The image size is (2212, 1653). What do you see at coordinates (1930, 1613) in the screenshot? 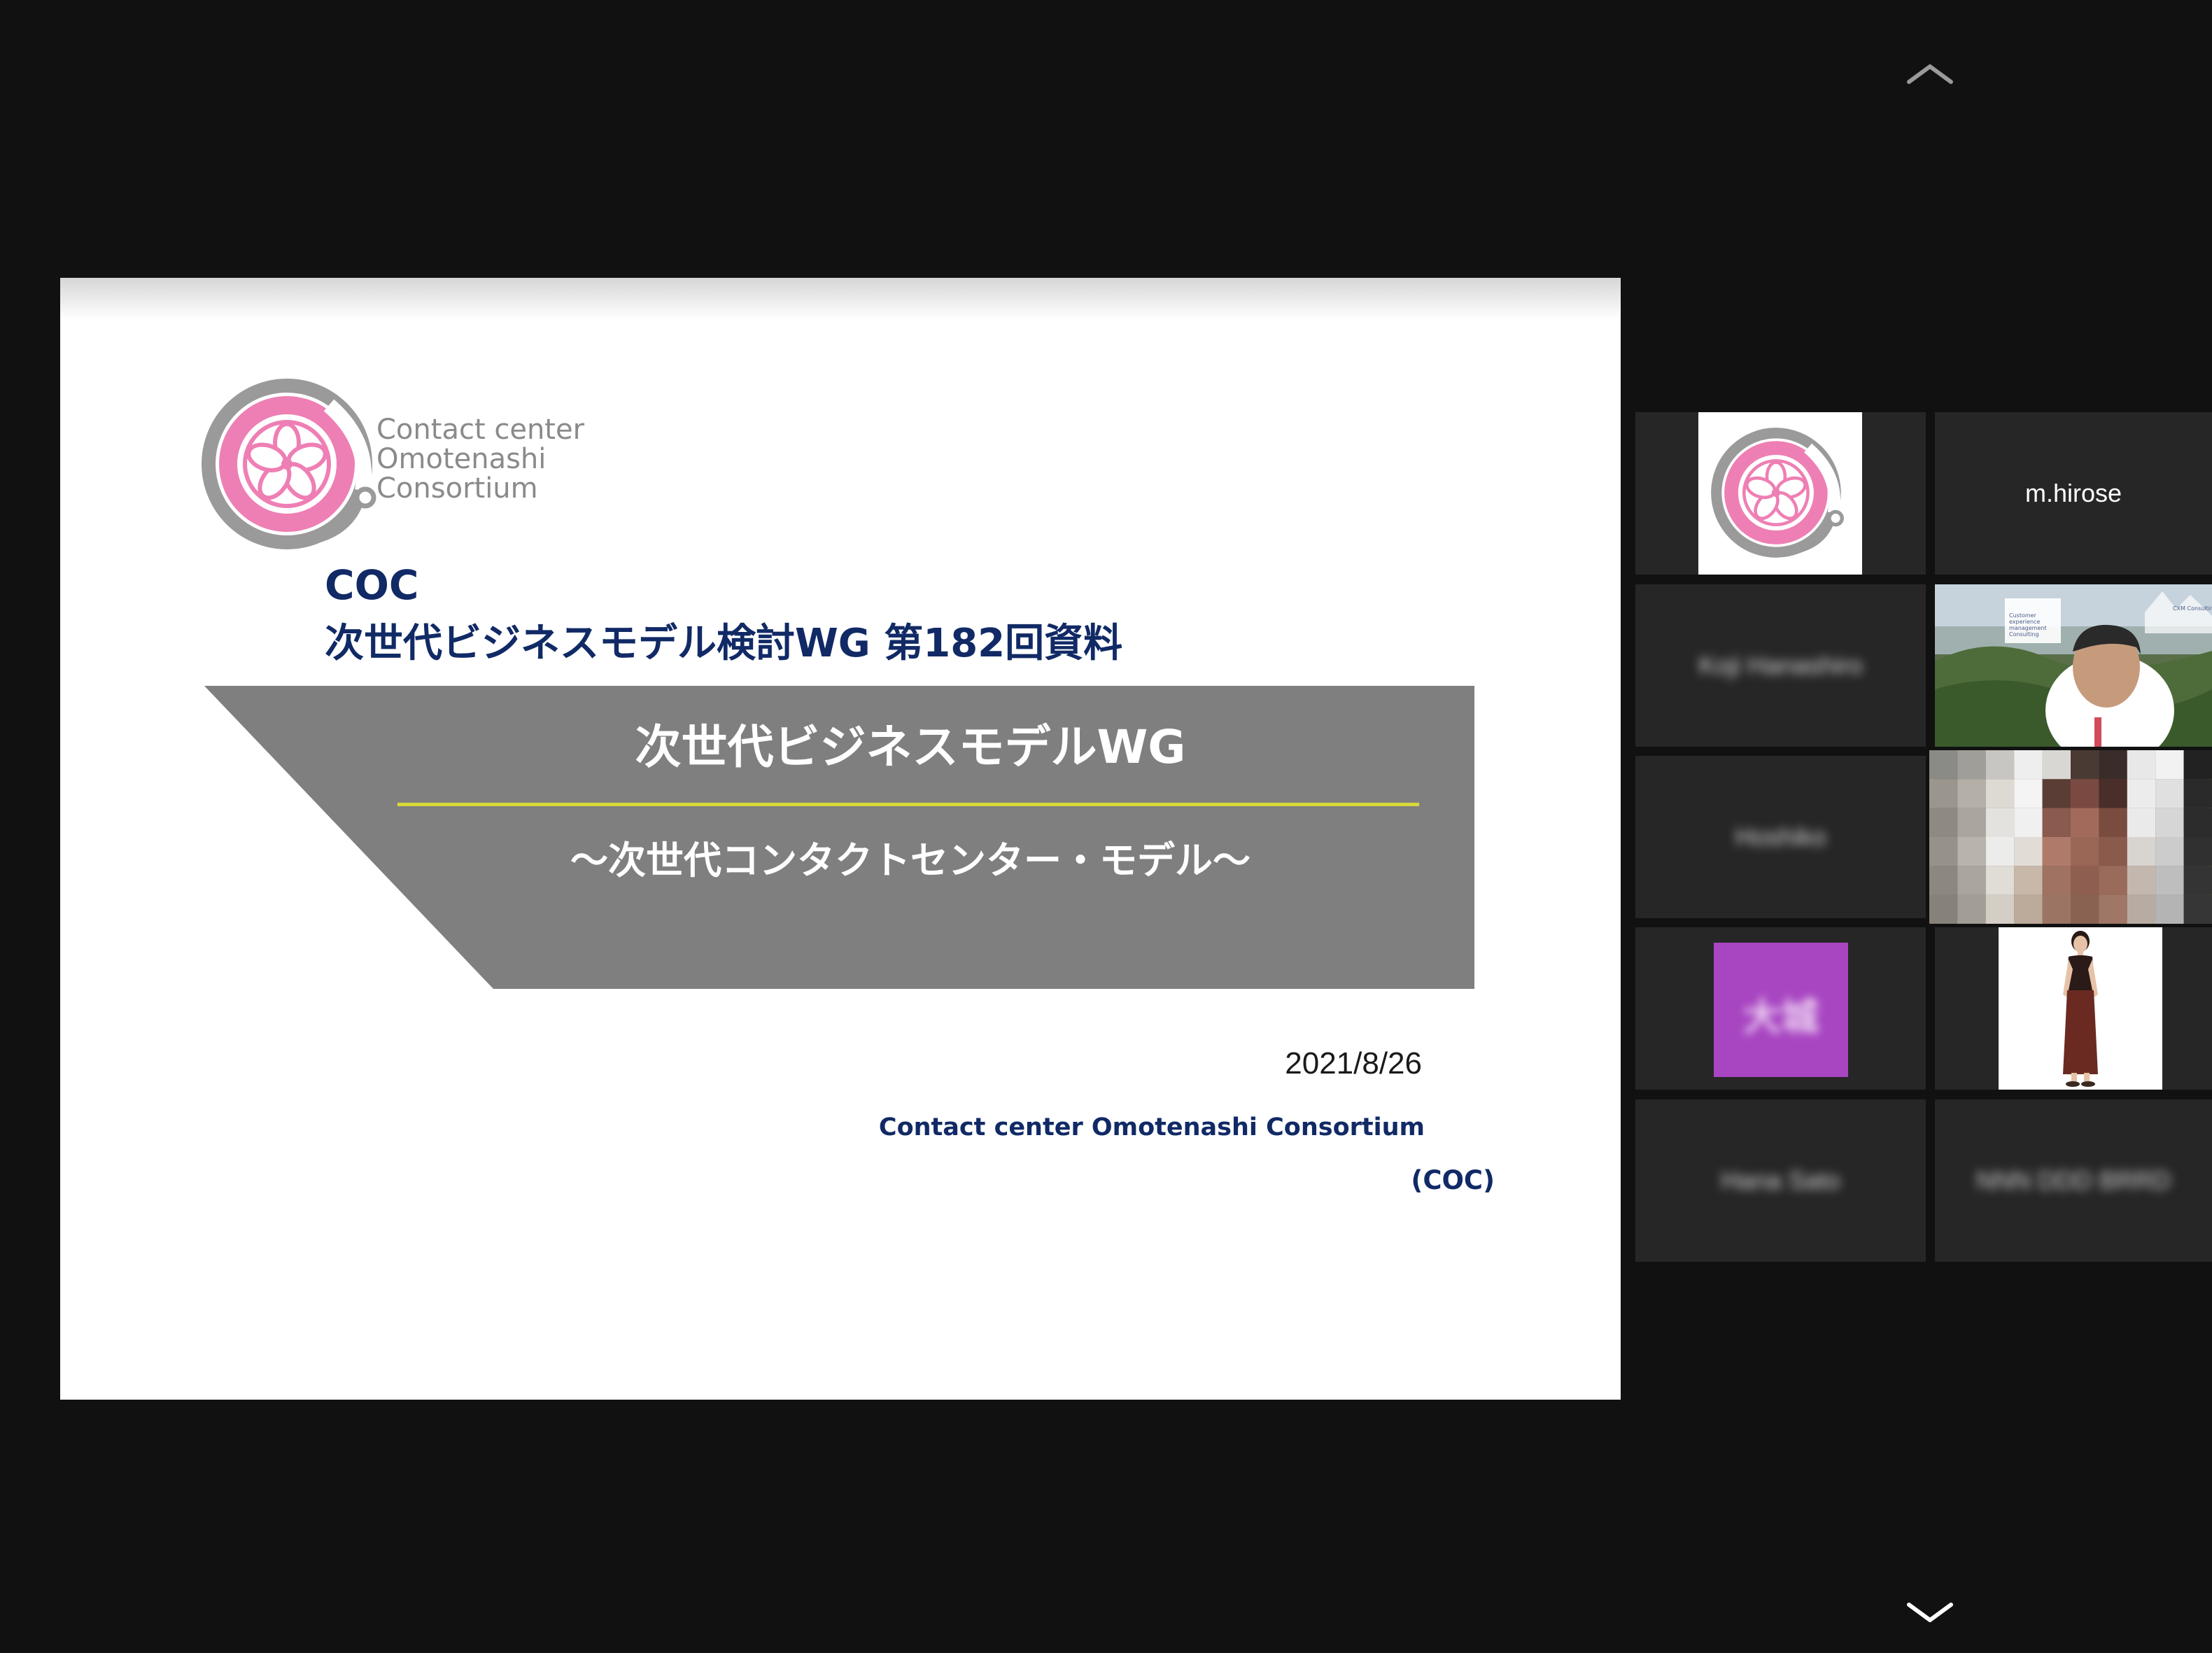
I see `chevron-down-icon` at bounding box center [1930, 1613].